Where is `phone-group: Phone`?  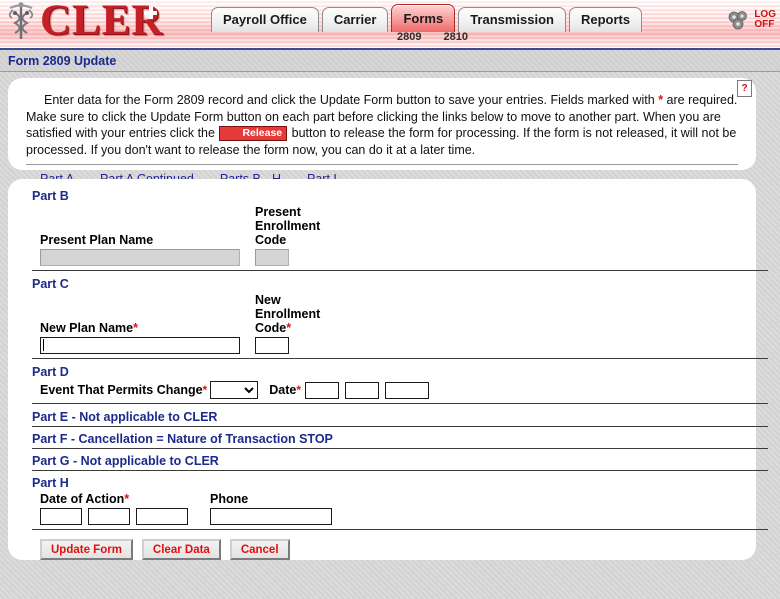
phone-group: Phone is located at coordinates (271, 508).